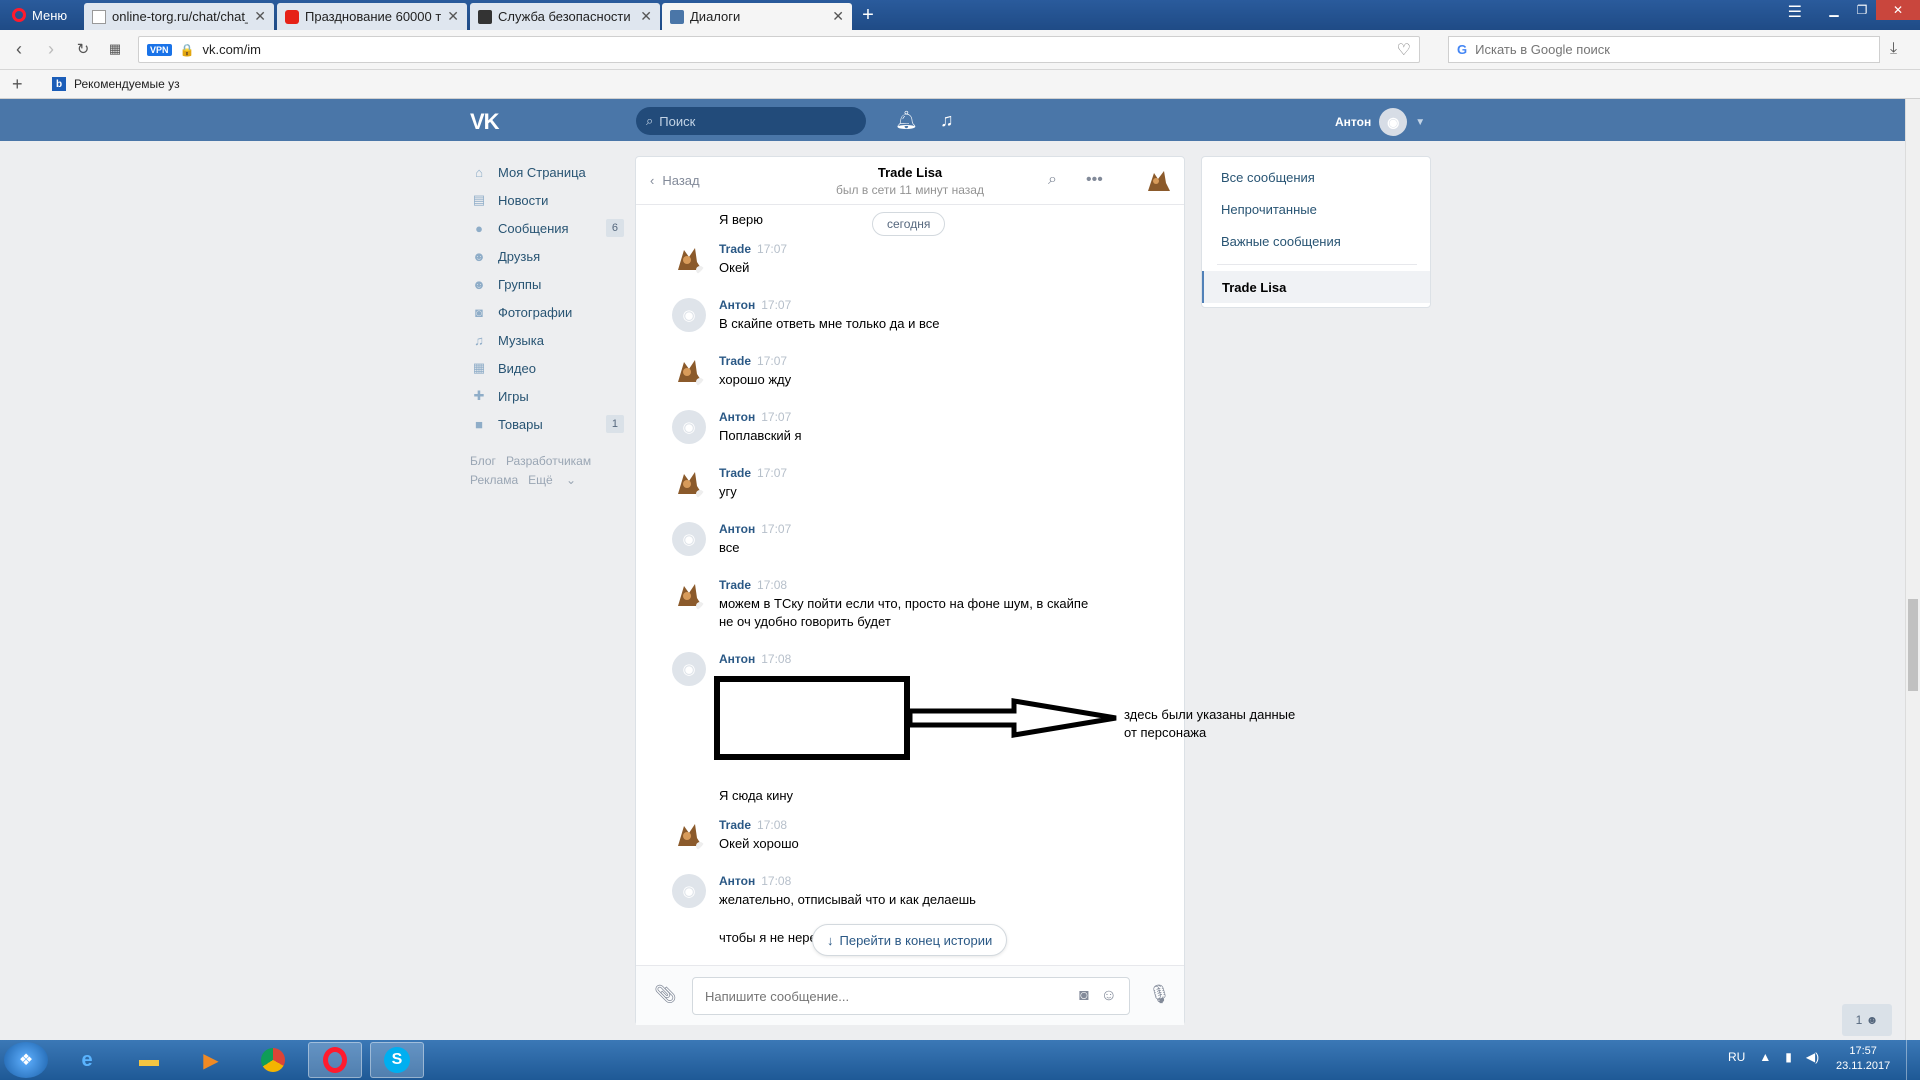 This screenshot has height=1080, width=1920. Describe the element at coordinates (1109, 996) in the screenshot. I see `emoji-icon: ☺` at that location.